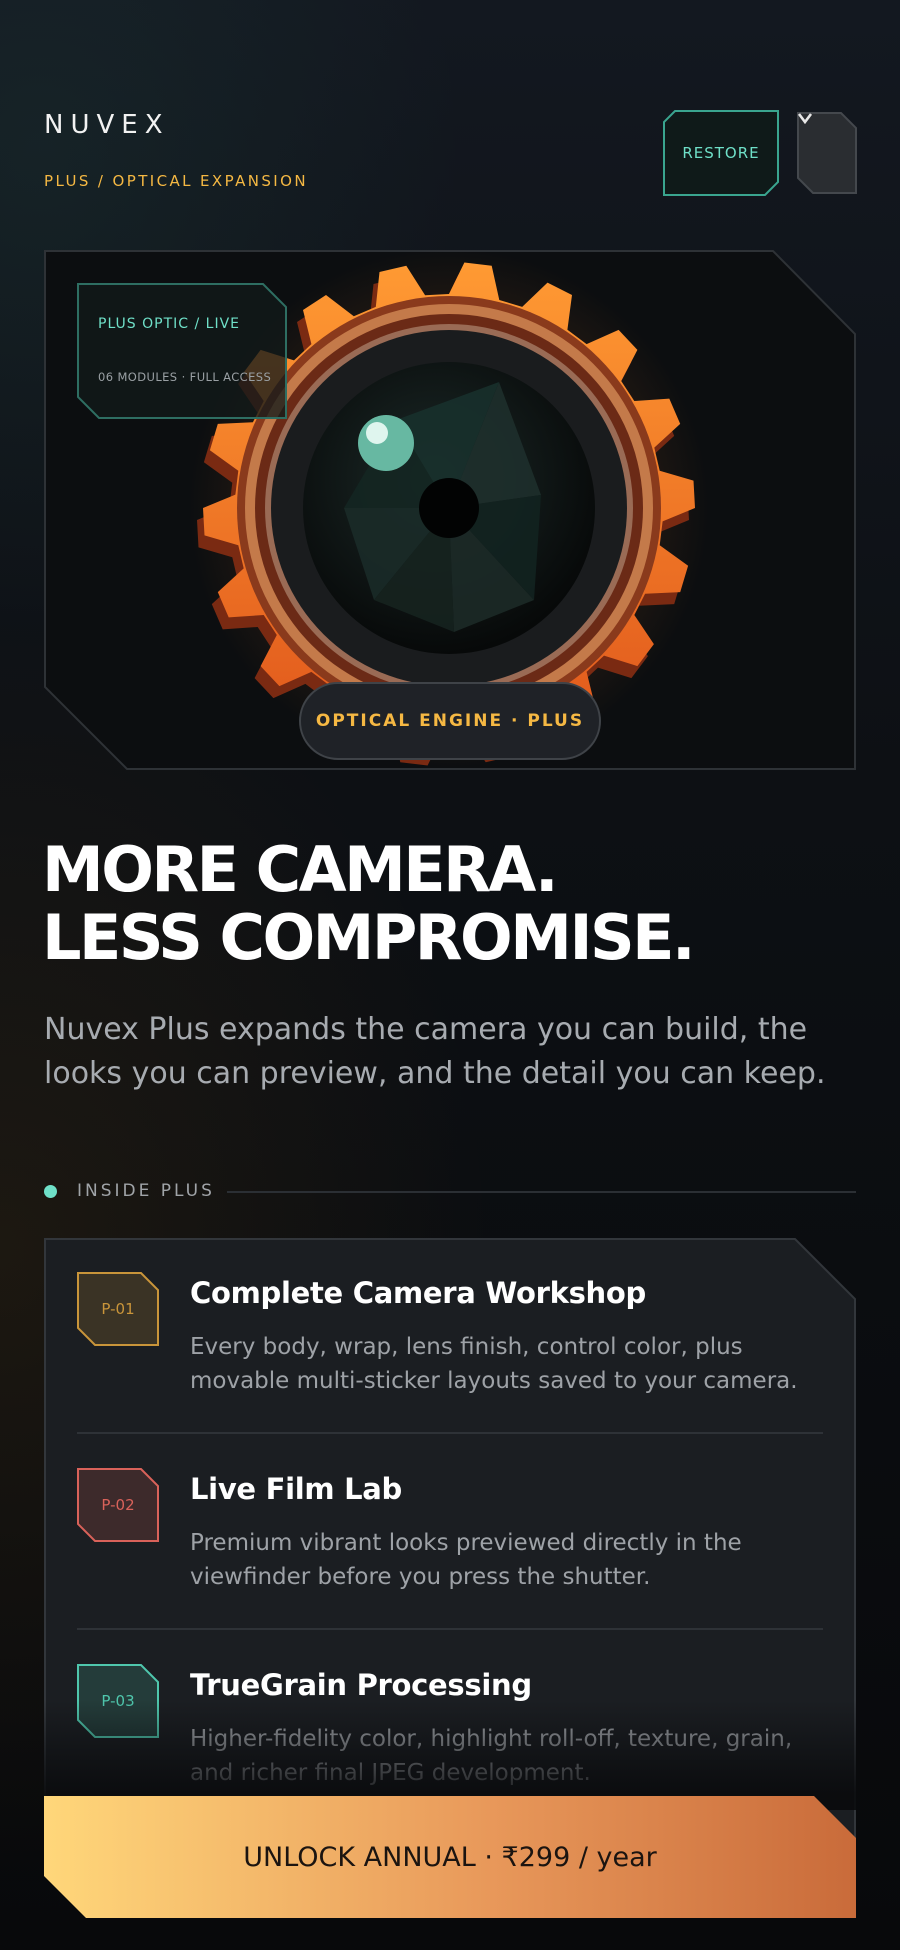 The image size is (900, 1950). I want to click on status-dot-icon, so click(50, 1191).